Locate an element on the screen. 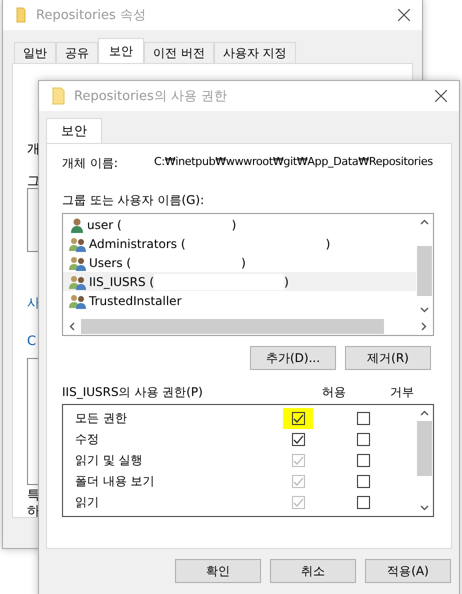  window-title: Repositories의 사용 권한 is located at coordinates (151, 96).